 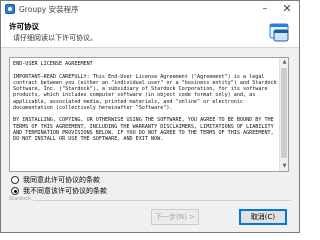 What do you see at coordinates (284, 62) in the screenshot?
I see `scroll-up-icon: ▲` at bounding box center [284, 62].